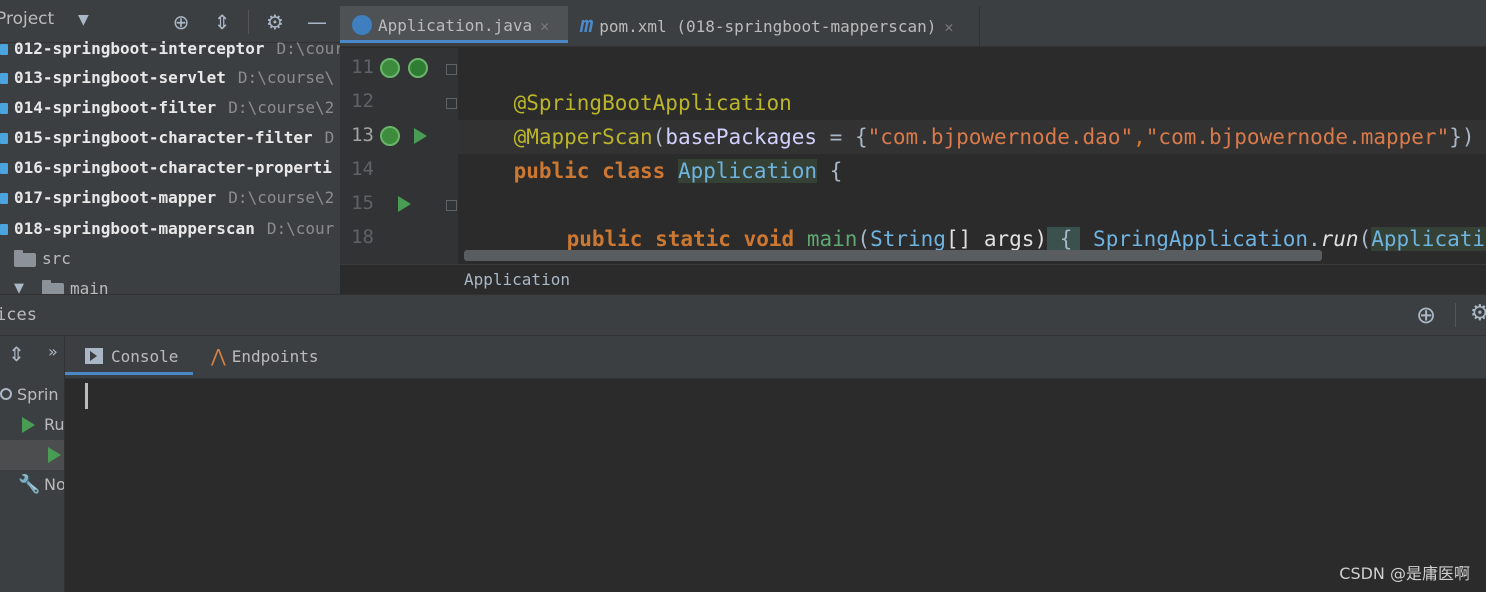 The width and height of the screenshot is (1486, 592). I want to click on module-name: 015-springboot-character-filter, so click(163, 137).